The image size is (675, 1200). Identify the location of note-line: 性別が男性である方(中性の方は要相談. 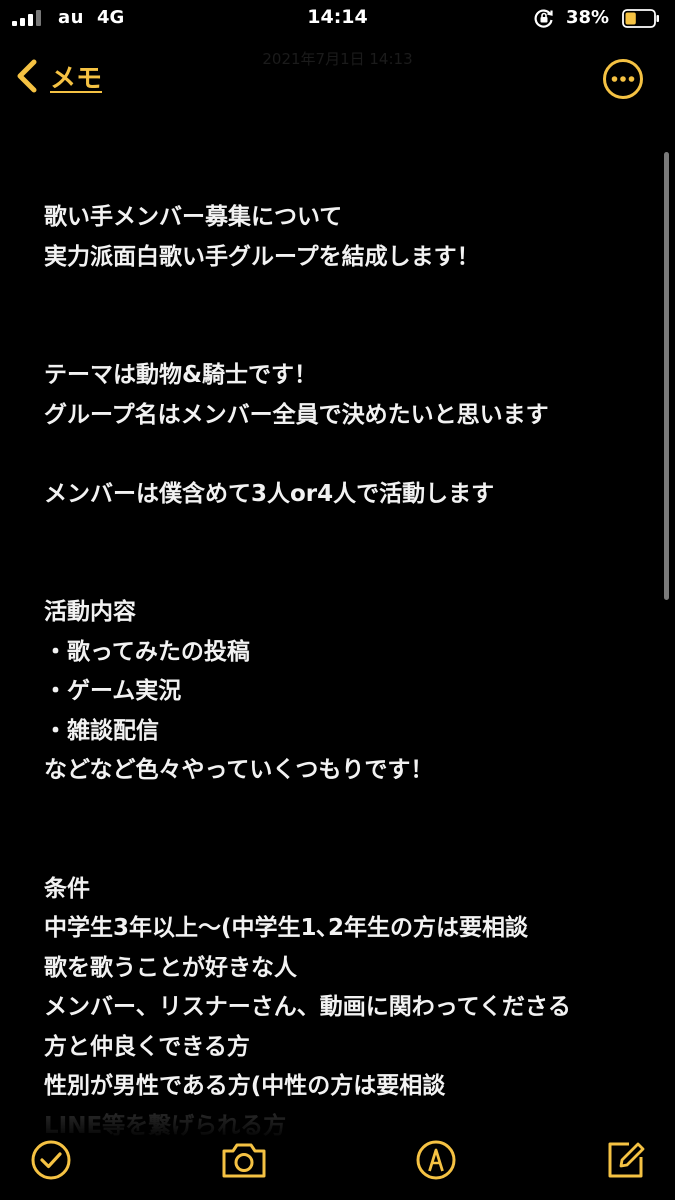
(245, 1086).